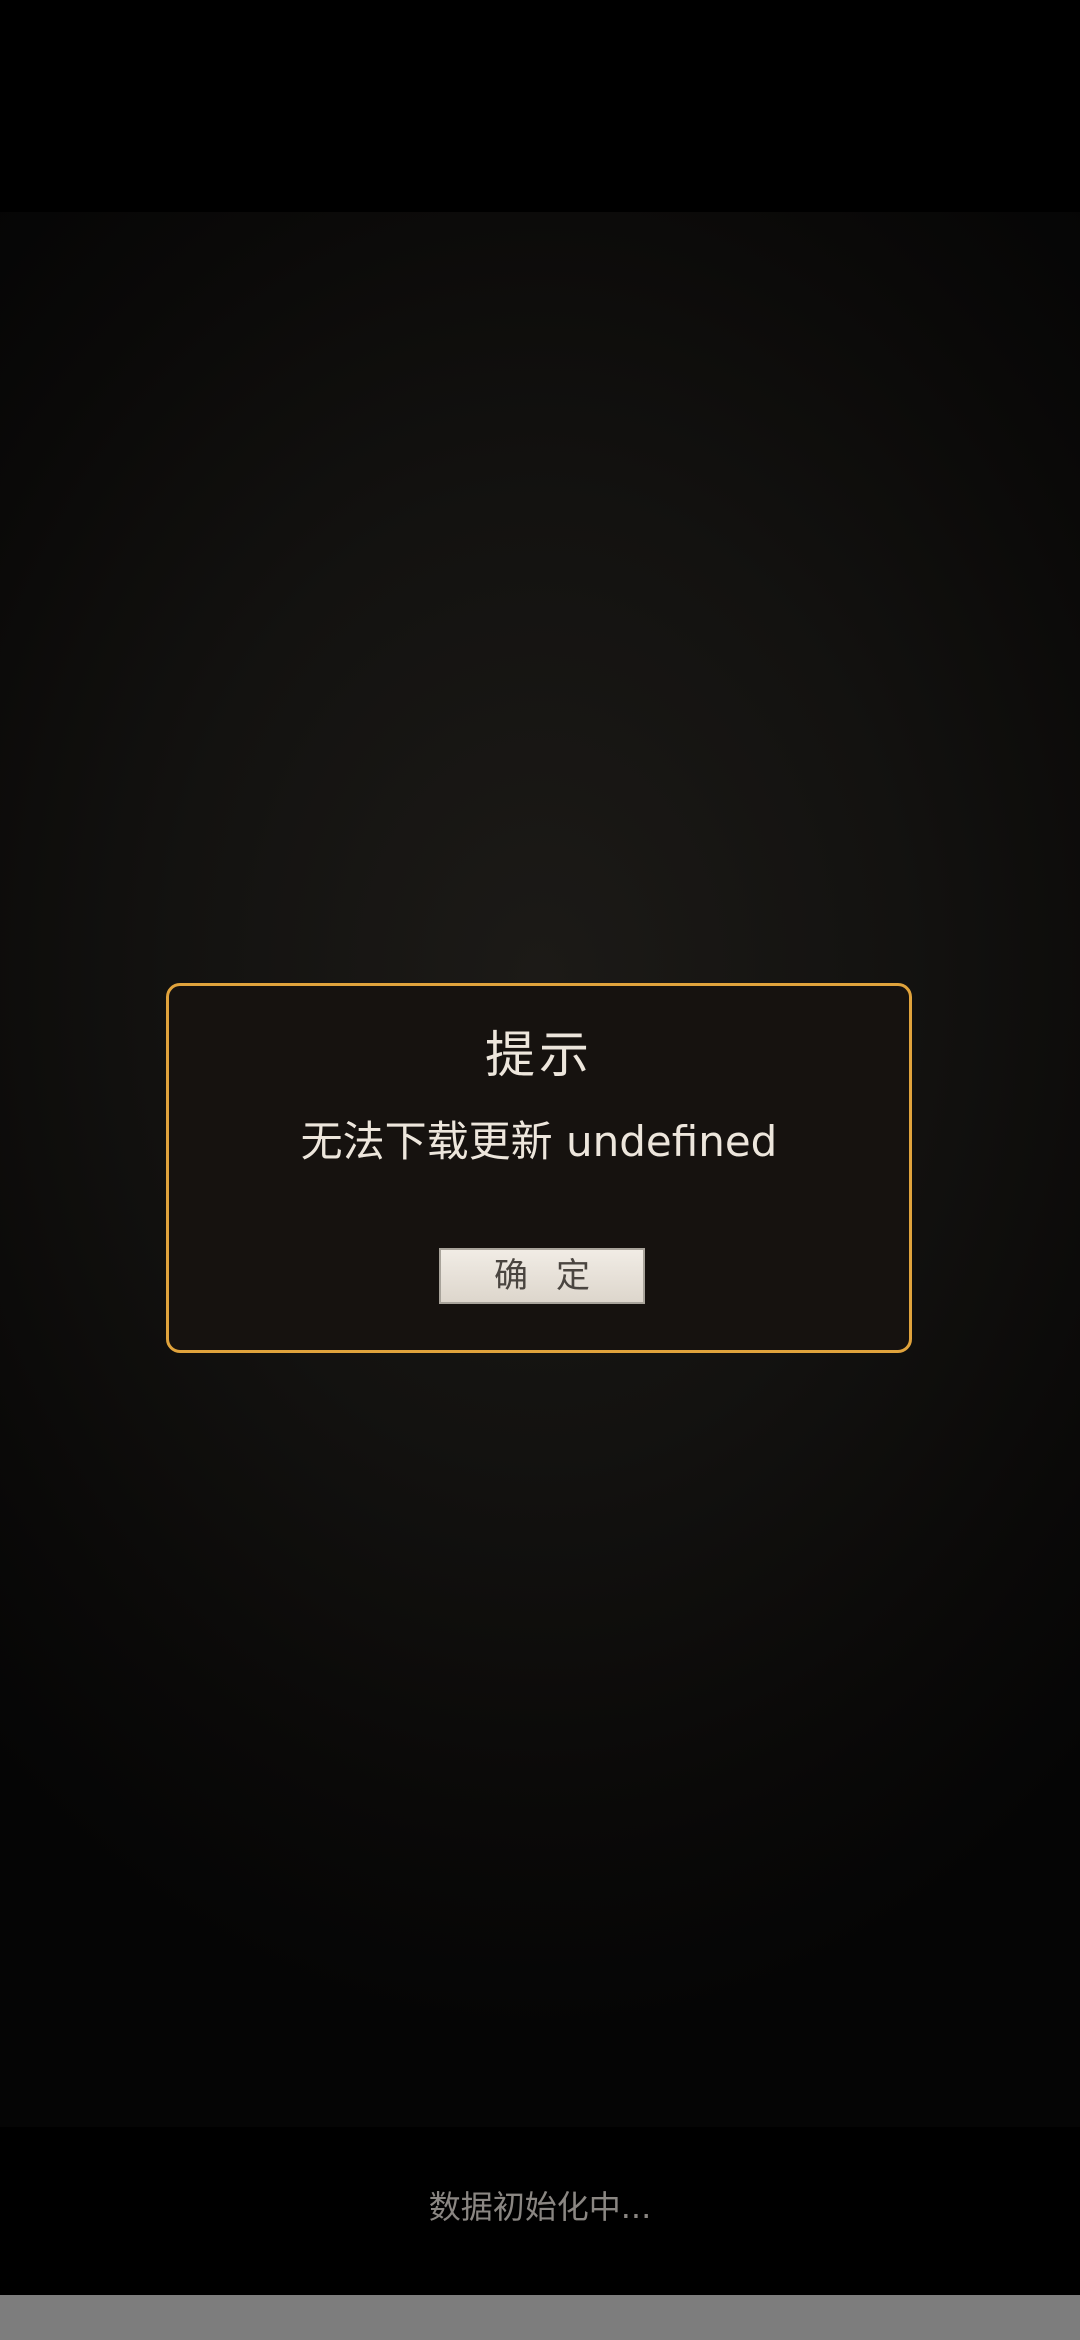 Image resolution: width=1080 pixels, height=2340 pixels. I want to click on dialog-title: 提示, so click(539, 1055).